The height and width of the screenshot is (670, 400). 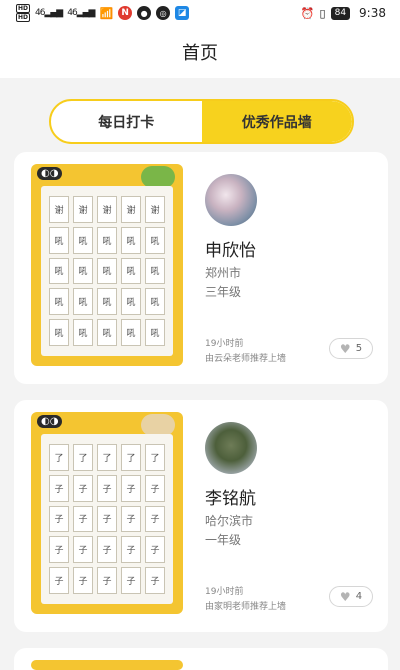 What do you see at coordinates (107, 665) in the screenshot?
I see `work-photo` at bounding box center [107, 665].